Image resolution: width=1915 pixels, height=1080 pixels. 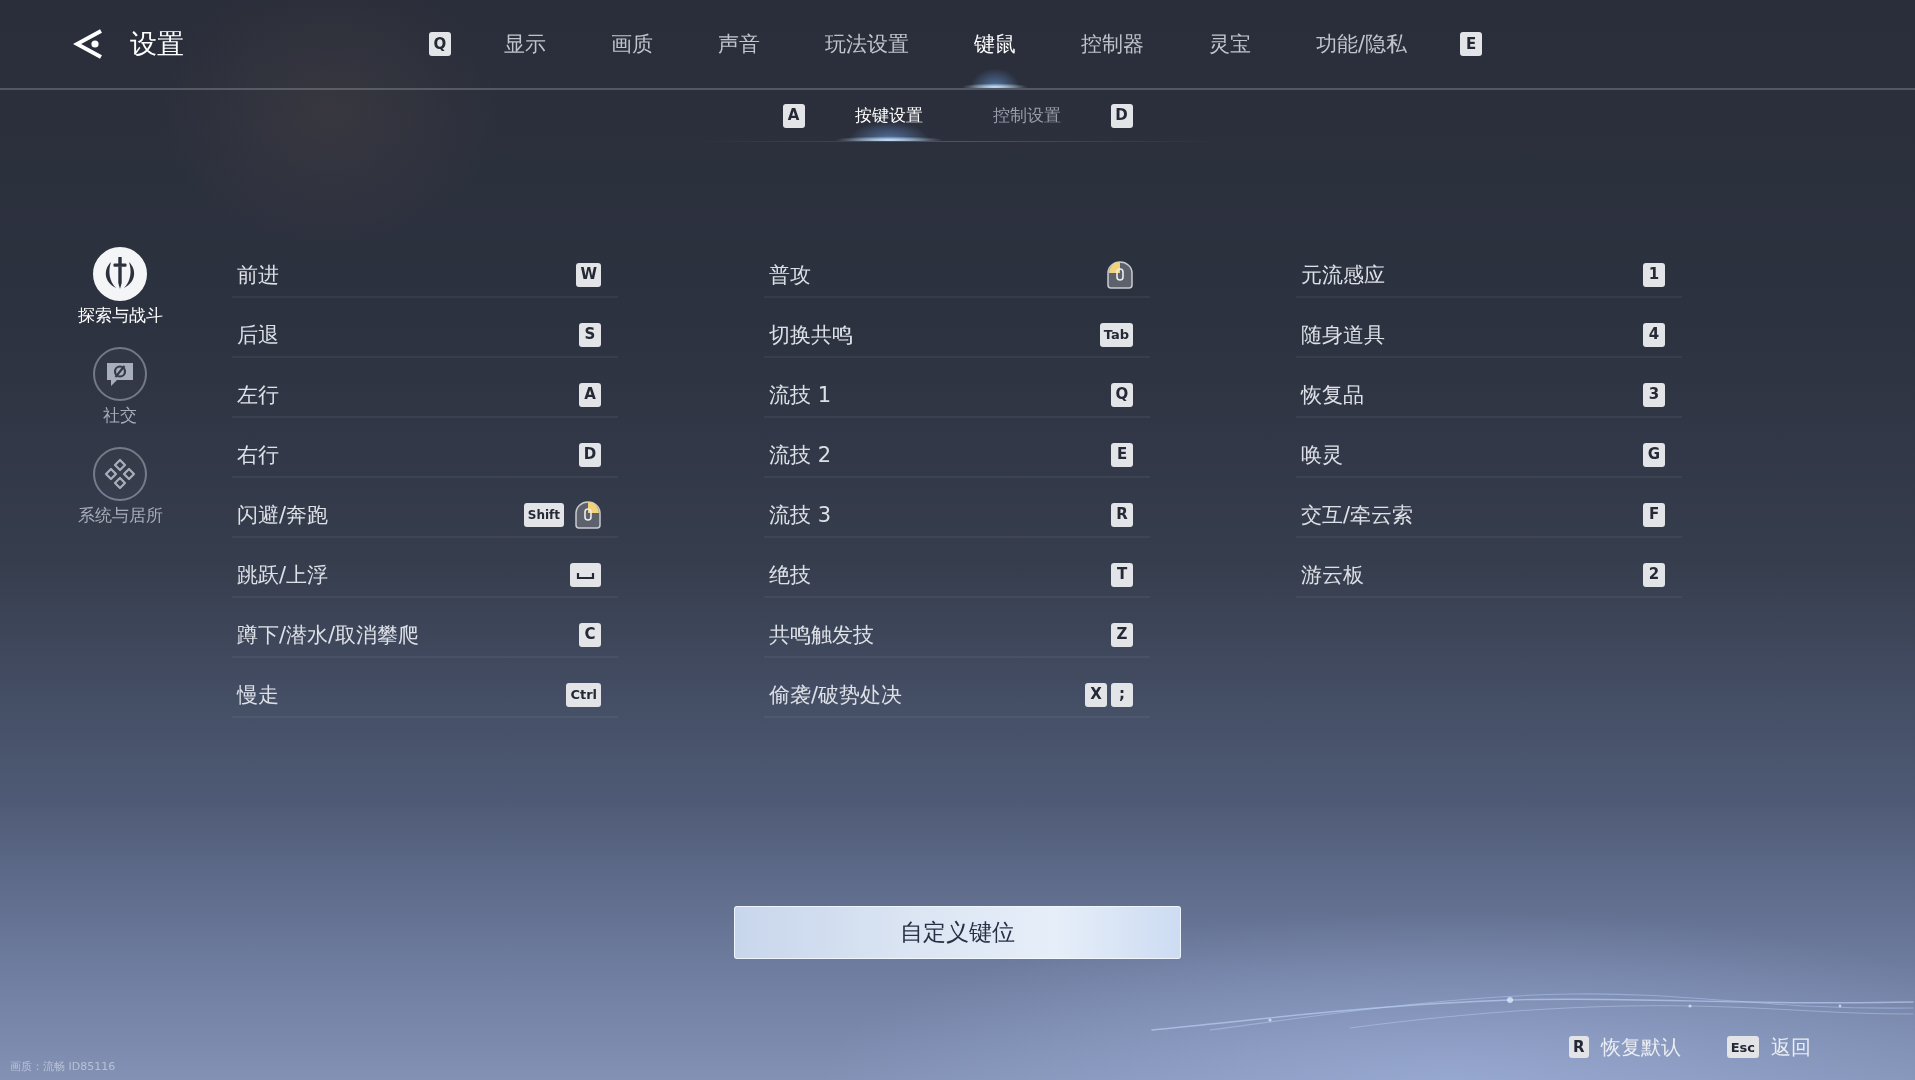 I want to click on action-label: 恢复品, so click(x=1332, y=395).